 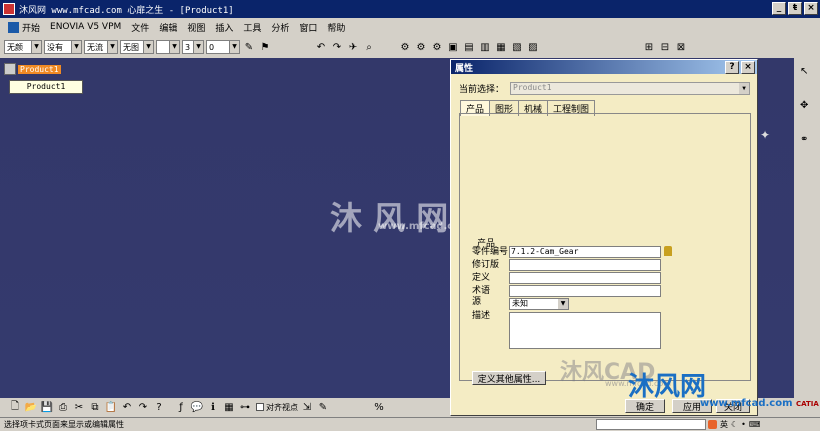 What do you see at coordinates (308, 27) in the screenshot?
I see `menu-window: 窗口` at bounding box center [308, 27].